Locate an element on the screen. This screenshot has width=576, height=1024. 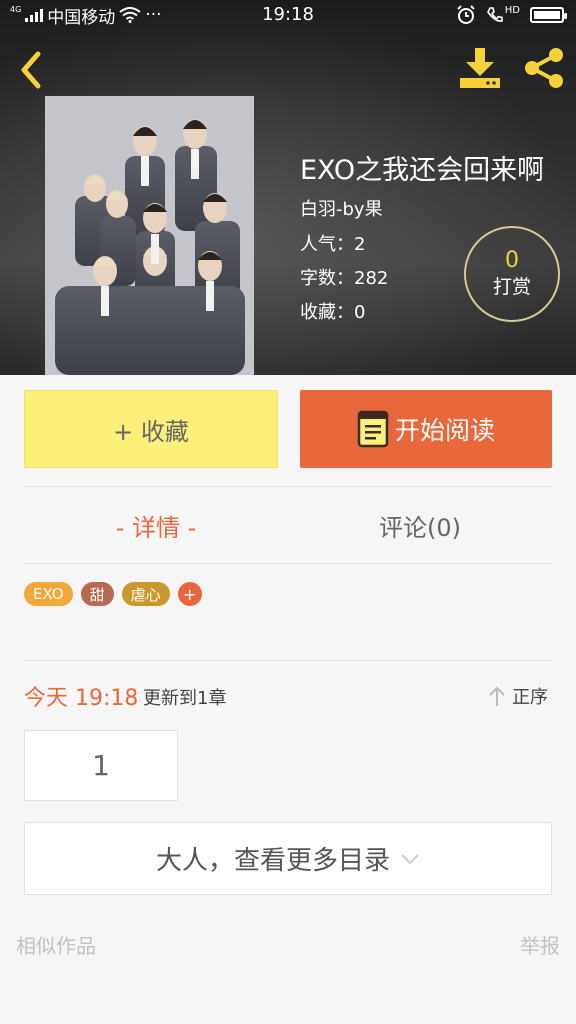
download-icon is located at coordinates (480, 68).